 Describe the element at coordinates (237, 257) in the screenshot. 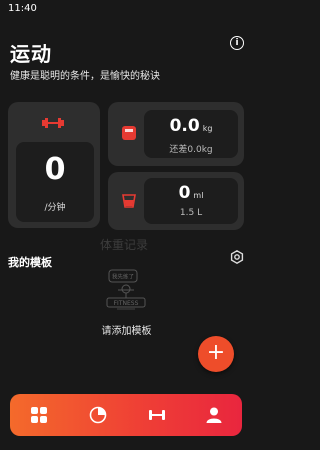

I see `settings-icon` at that location.